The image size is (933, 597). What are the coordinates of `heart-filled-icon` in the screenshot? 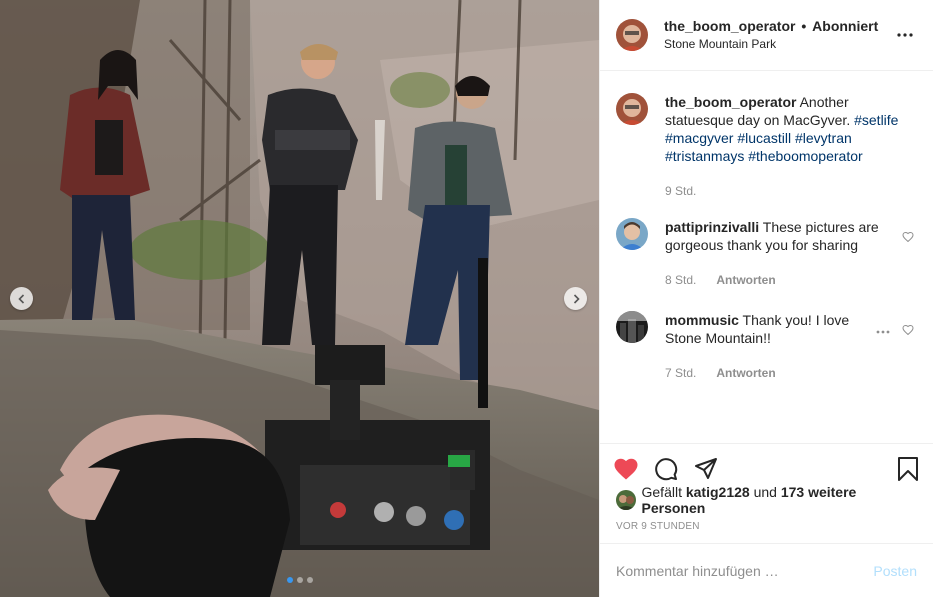 It's located at (626, 469).